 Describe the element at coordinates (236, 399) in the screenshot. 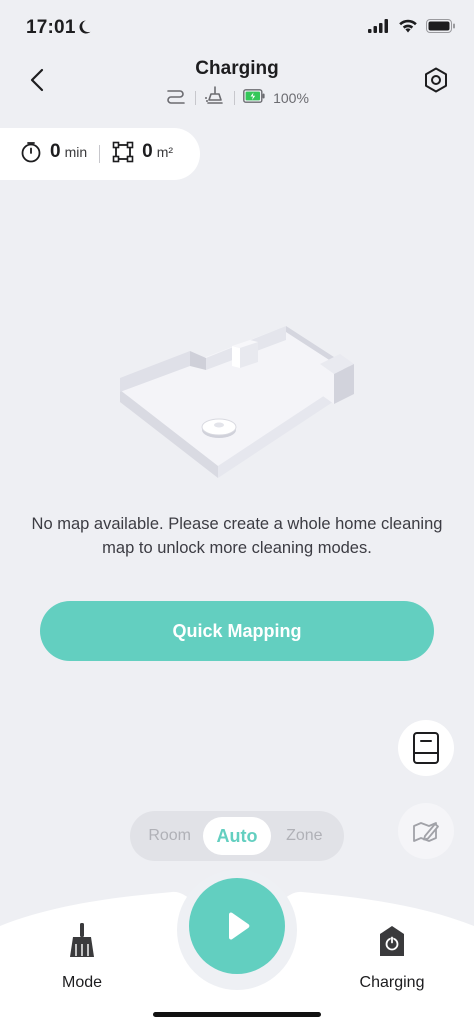

I see `empty-map-illustration` at that location.